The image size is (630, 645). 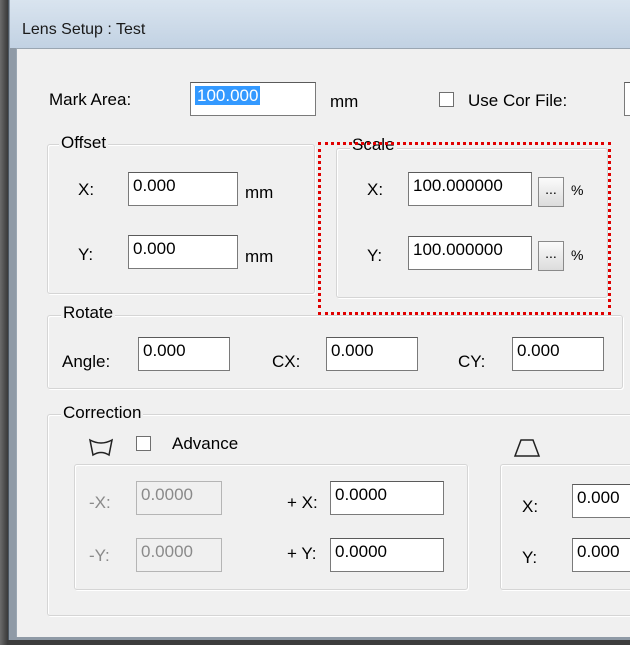 What do you see at coordinates (183, 189) in the screenshot?
I see `offset-x-input: 0.000` at bounding box center [183, 189].